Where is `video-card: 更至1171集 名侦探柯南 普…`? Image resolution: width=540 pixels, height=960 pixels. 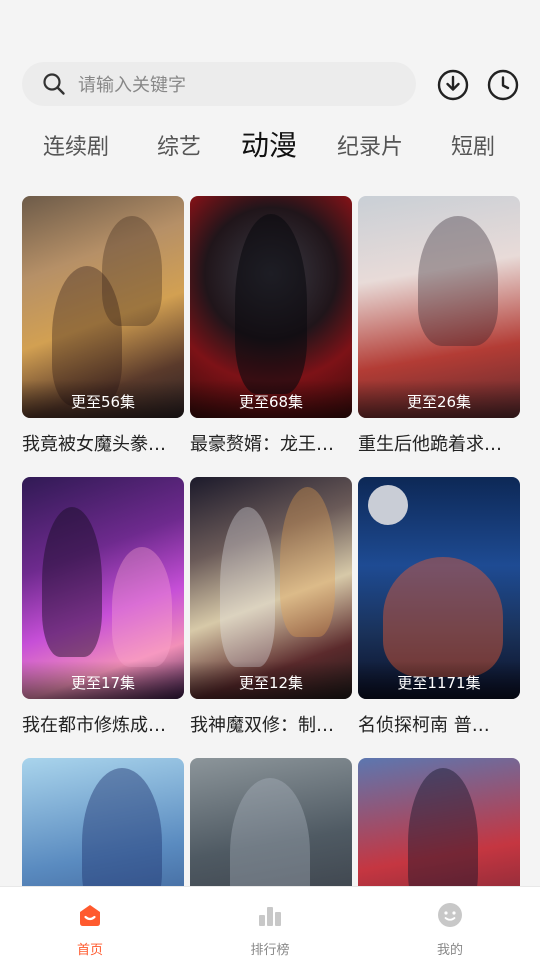 video-card: 更至1171集 名侦探柯南 普… is located at coordinates (439, 607).